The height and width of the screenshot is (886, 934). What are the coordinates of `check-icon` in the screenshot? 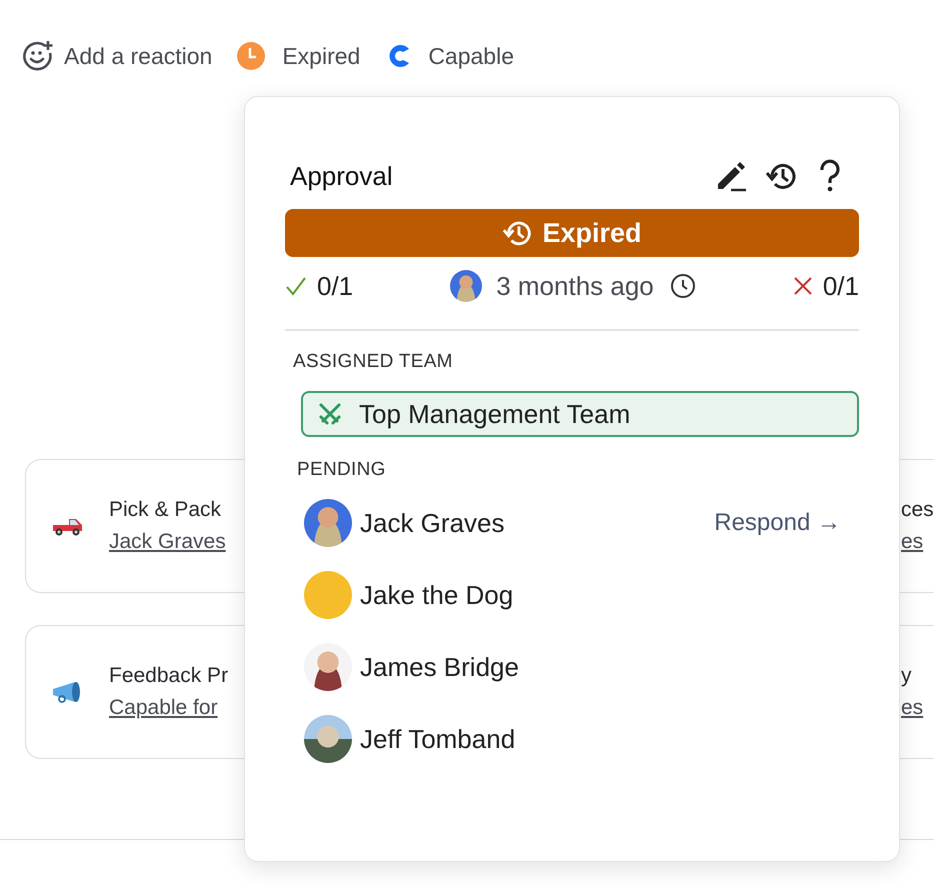 It's located at (296, 286).